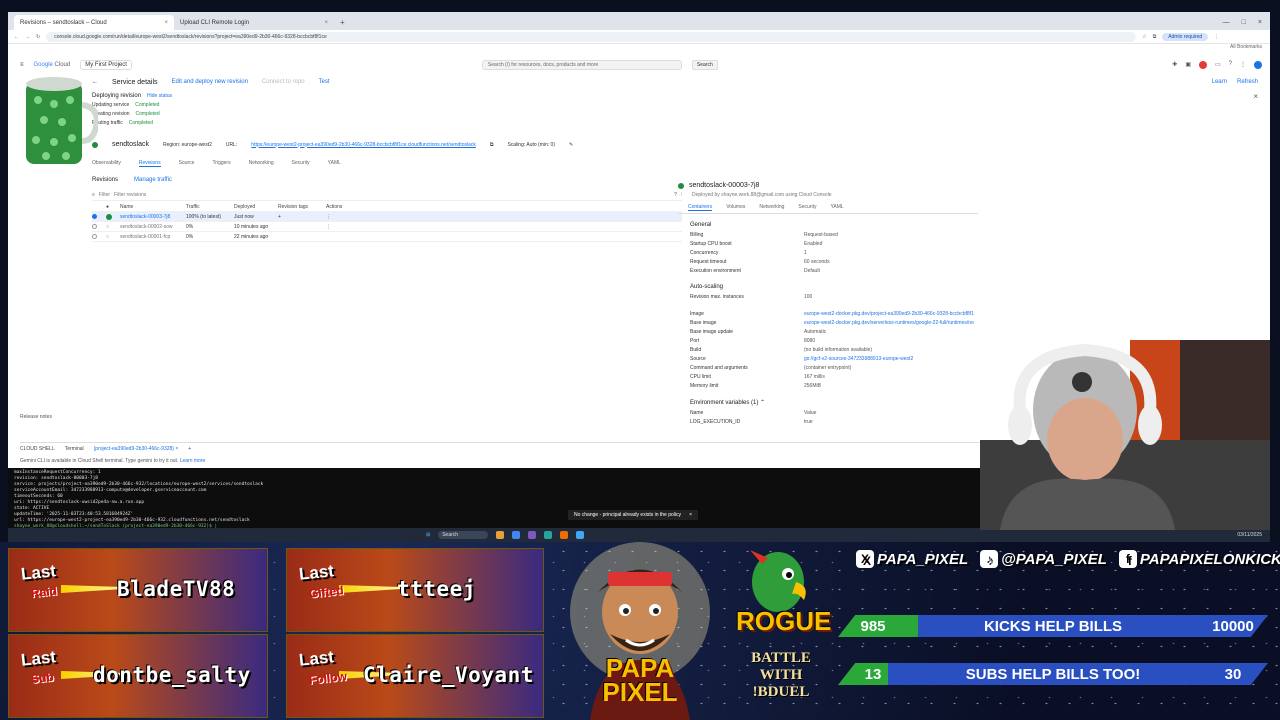  Describe the element at coordinates (735, 207) in the screenshot. I see `detail-tab-volumes: Volumes` at that location.